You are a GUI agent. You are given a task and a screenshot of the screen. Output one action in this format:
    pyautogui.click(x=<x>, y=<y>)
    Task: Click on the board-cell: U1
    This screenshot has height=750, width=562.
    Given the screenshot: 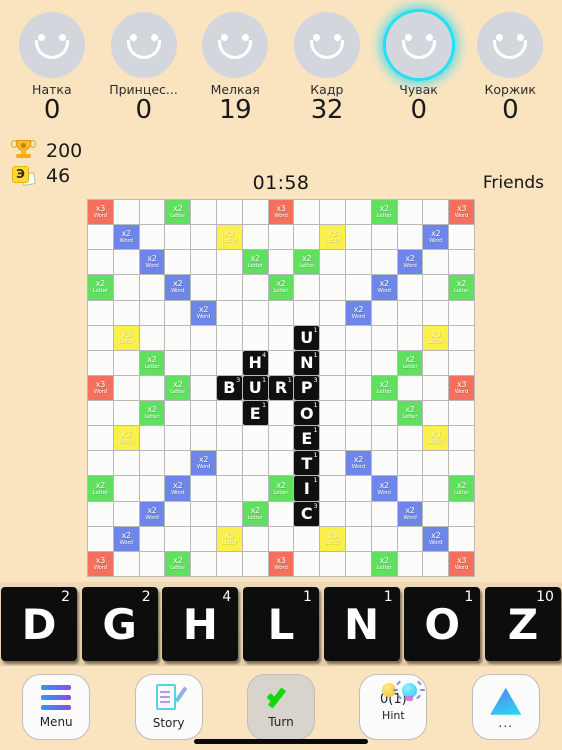 What is the action you would take?
    pyautogui.click(x=307, y=337)
    